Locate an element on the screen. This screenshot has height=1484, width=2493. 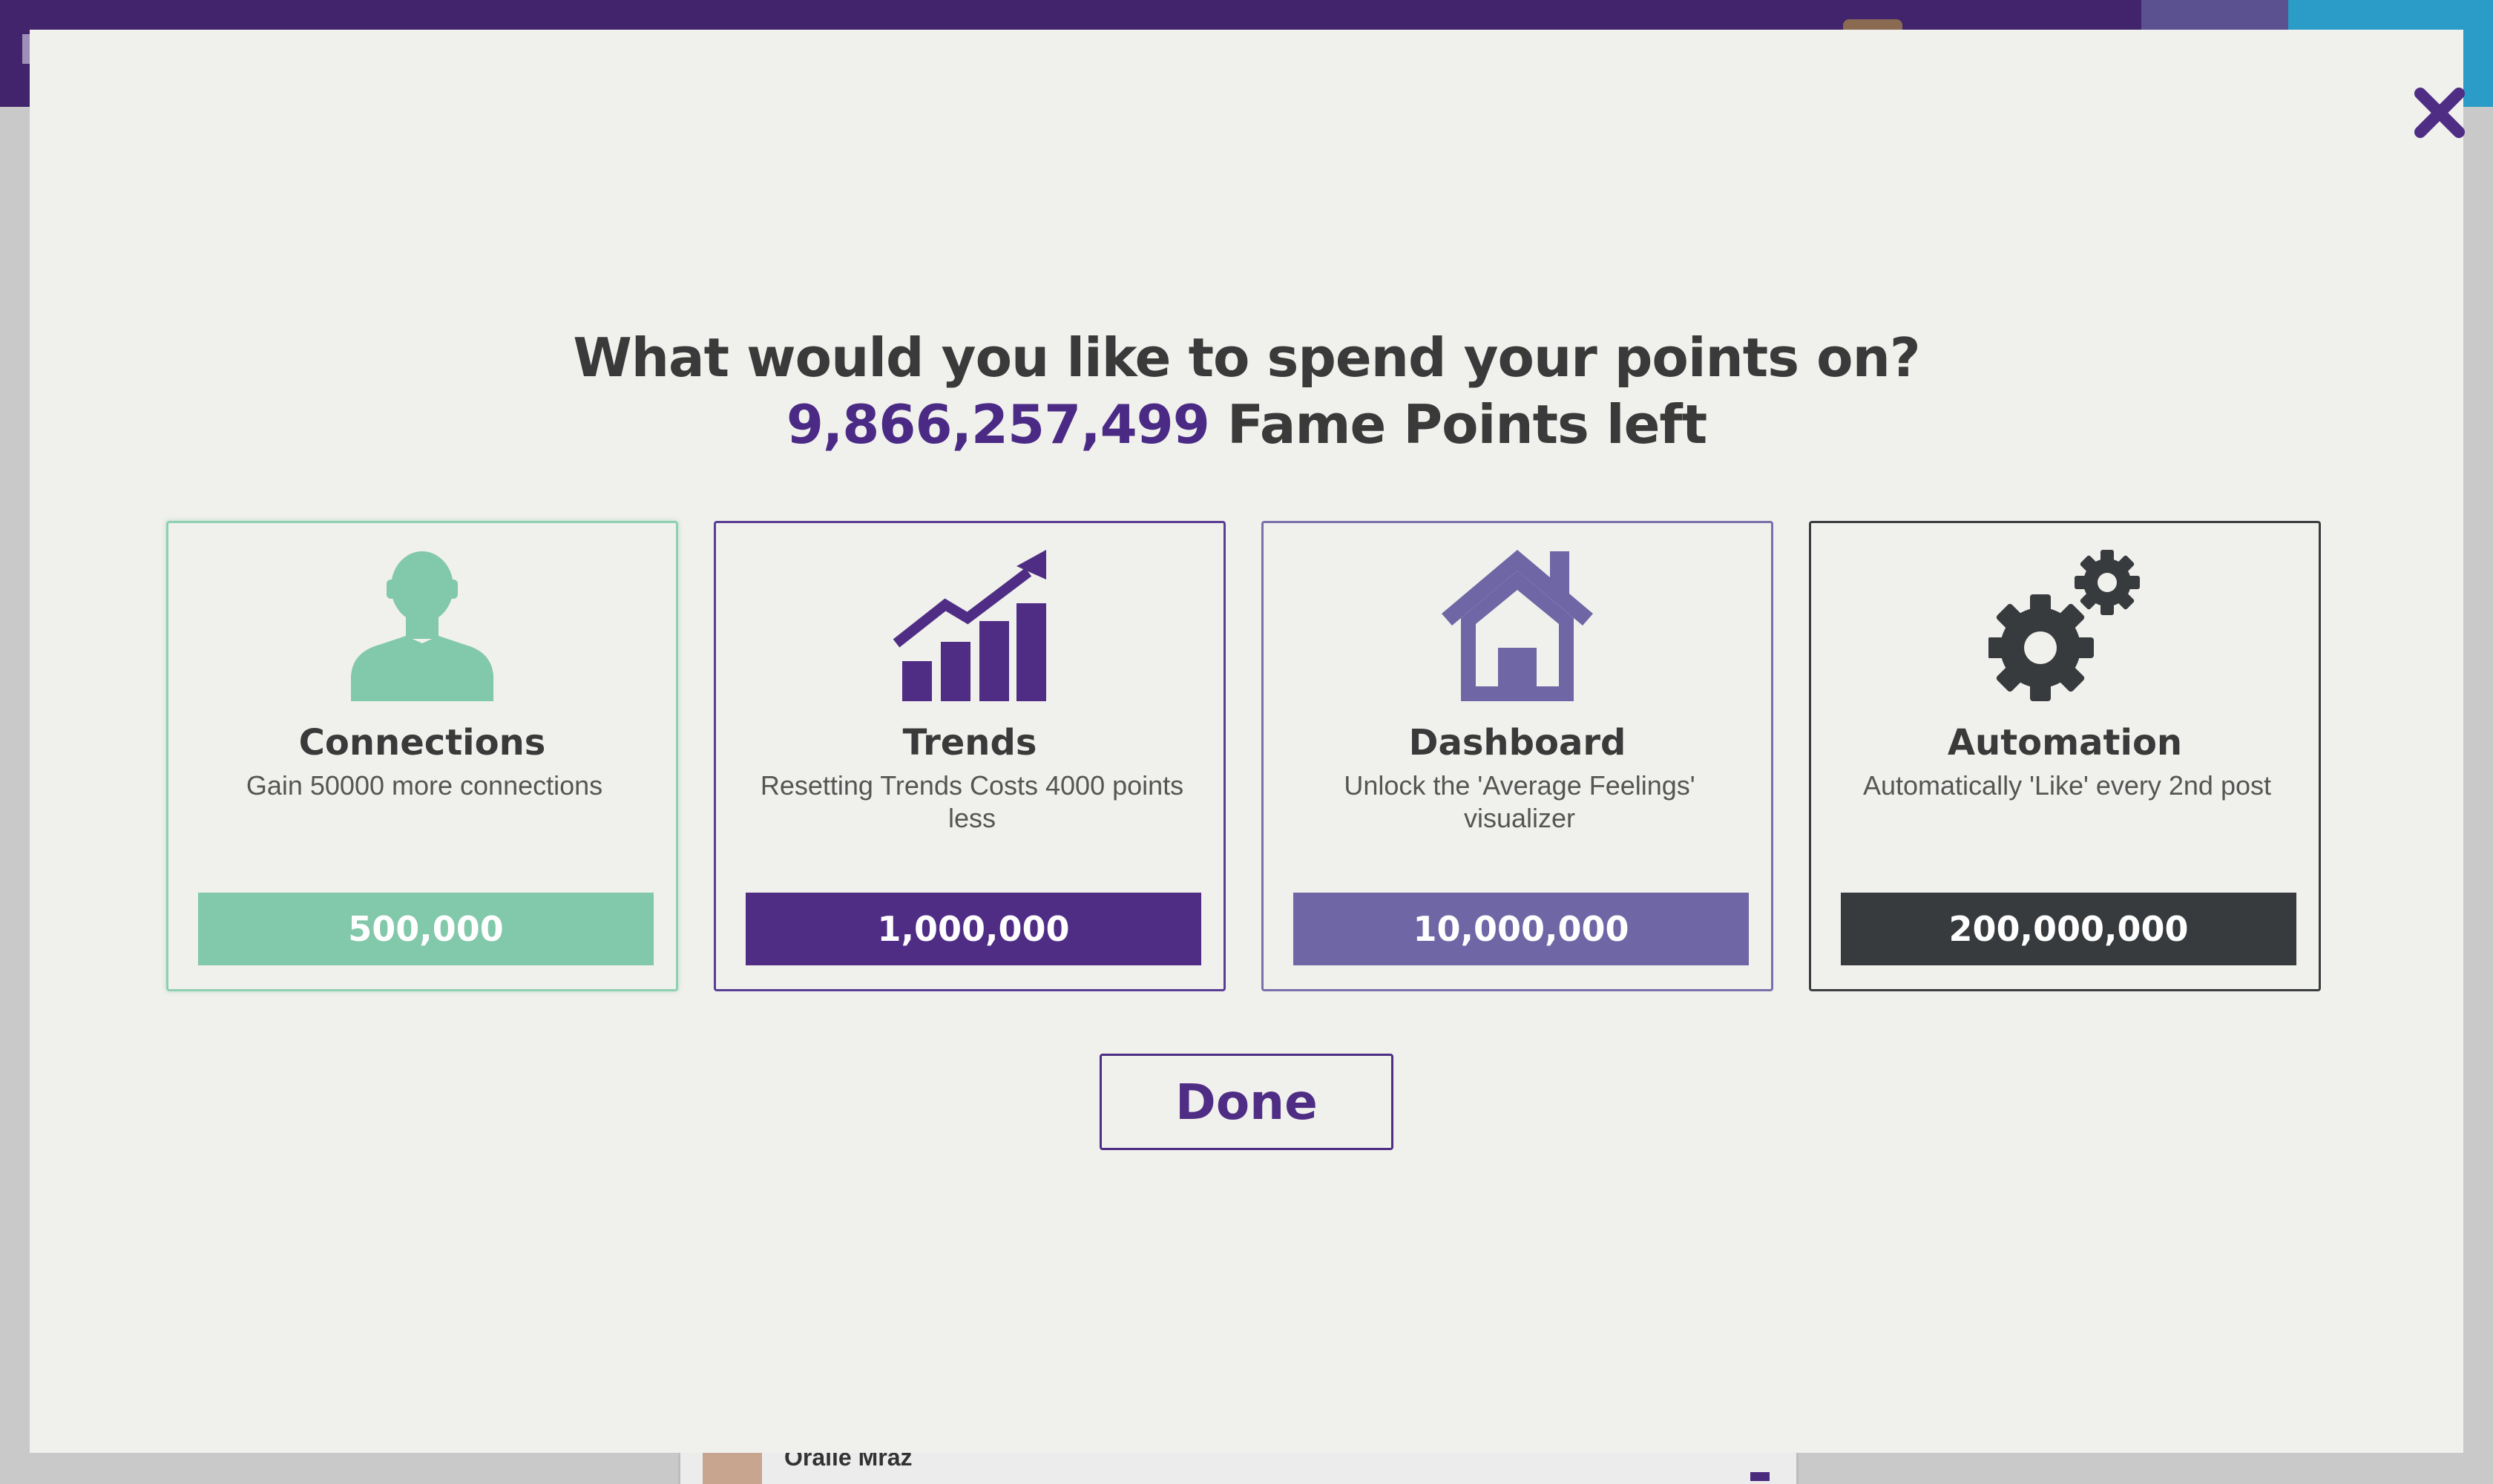
buy-dashboard-button: 10,000,000 is located at coordinates (1521, 929).